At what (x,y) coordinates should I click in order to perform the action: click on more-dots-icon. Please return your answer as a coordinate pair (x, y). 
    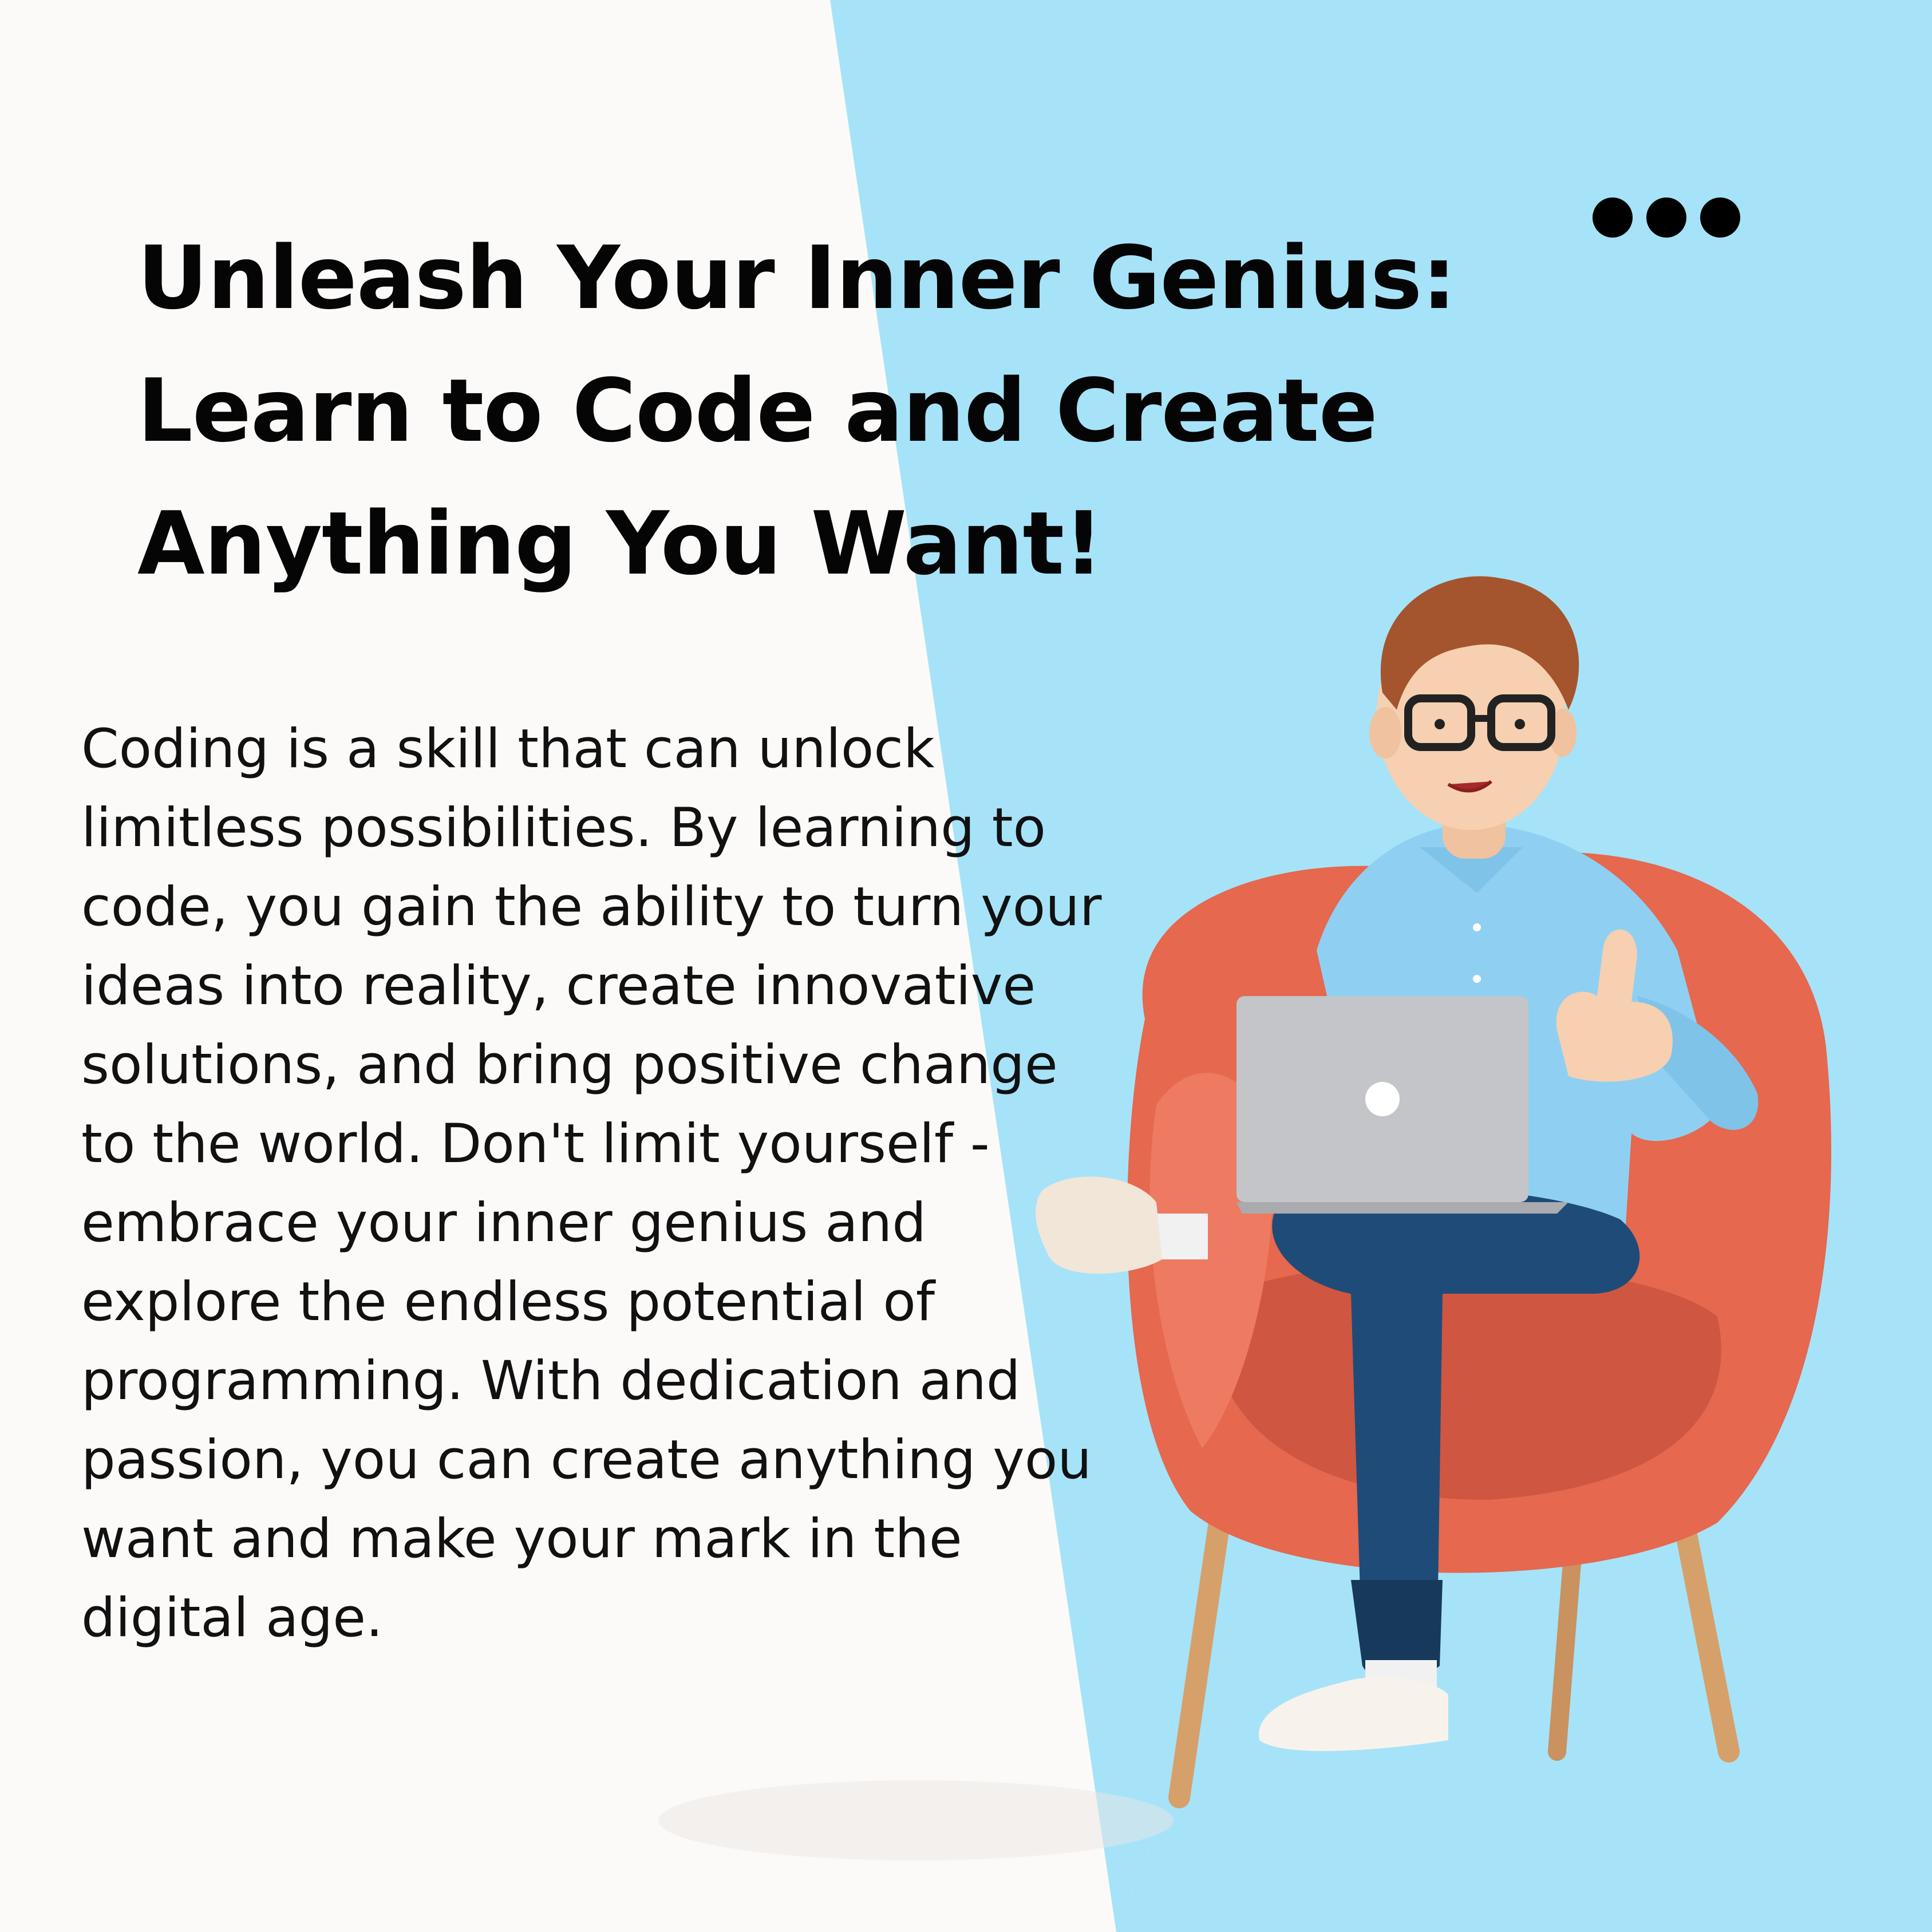
    Looking at the image, I should click on (1666, 217).